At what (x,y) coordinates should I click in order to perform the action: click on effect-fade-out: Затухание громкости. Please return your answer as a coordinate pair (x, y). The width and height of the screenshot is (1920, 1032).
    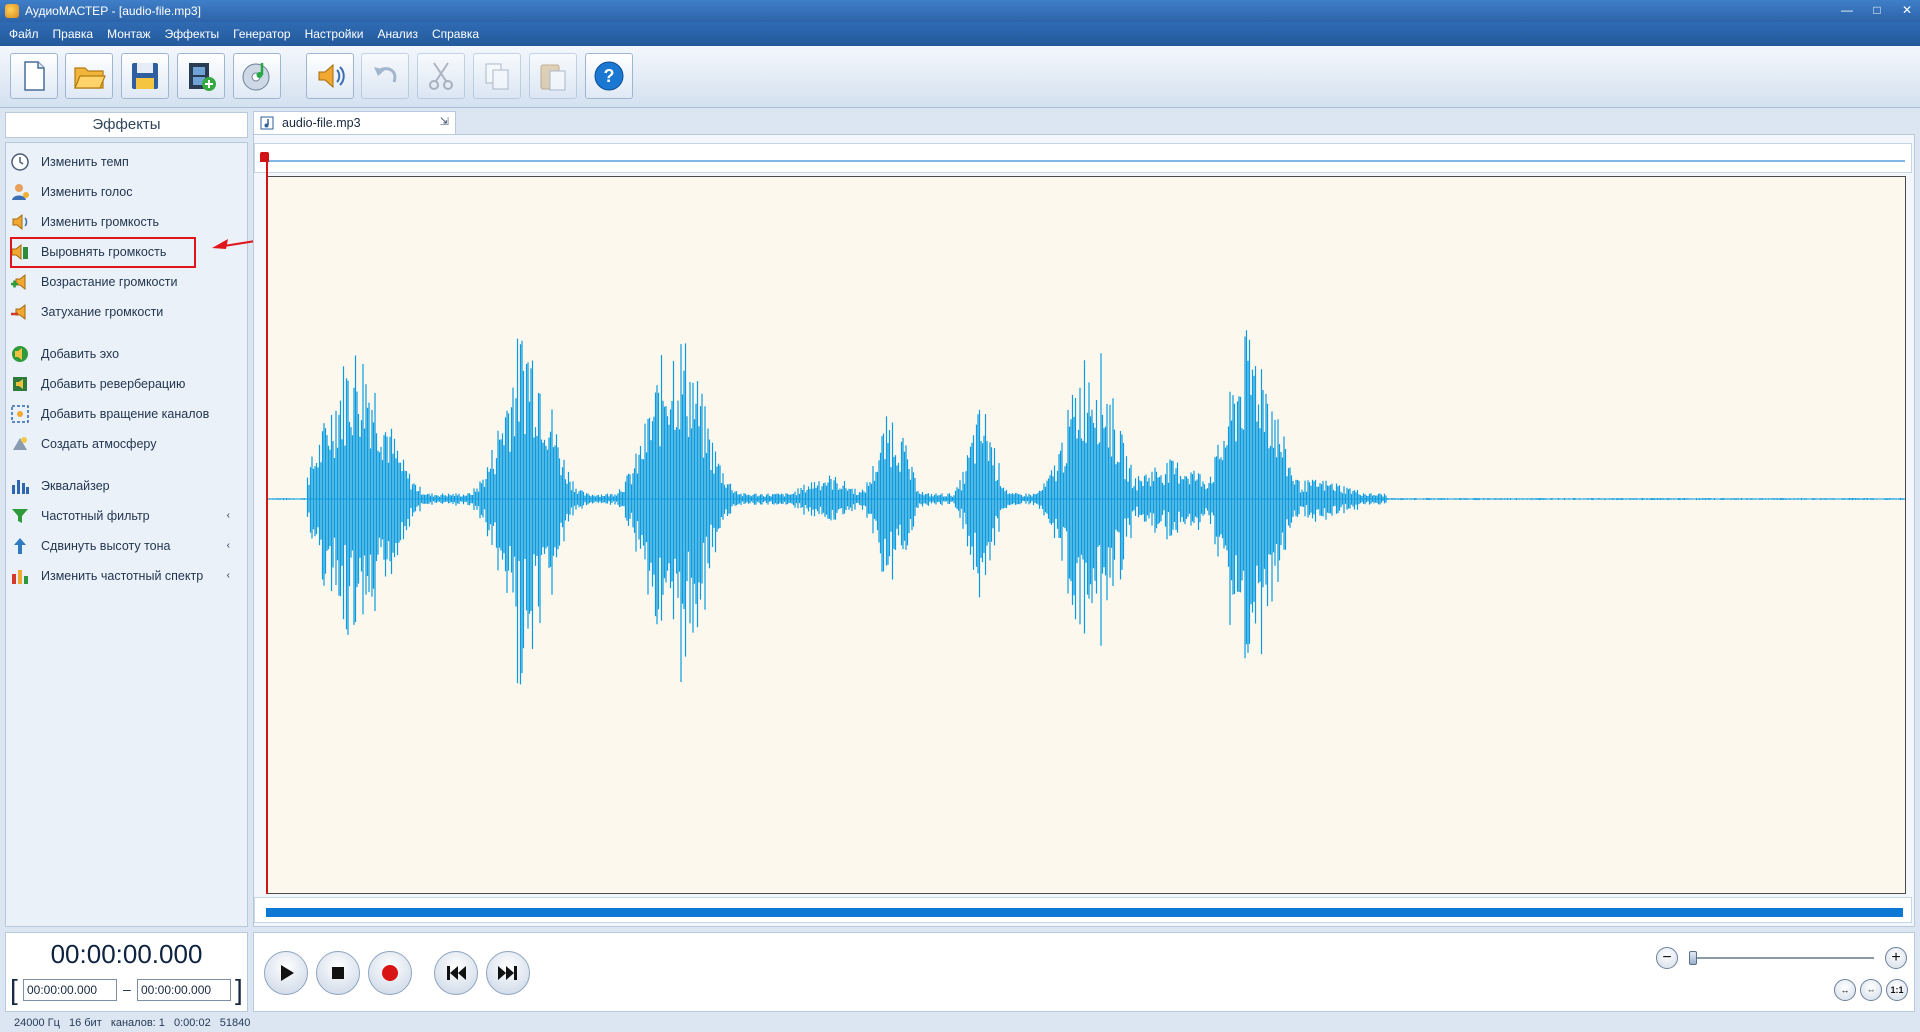
    Looking at the image, I should click on (119, 312).